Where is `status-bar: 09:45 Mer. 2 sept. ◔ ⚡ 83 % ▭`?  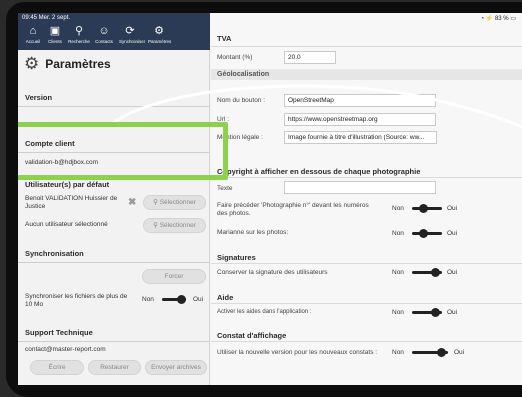
status-bar: 09:45 Mer. 2 sept. ◔ ⚡ 83 % ▭ is located at coordinates (270, 19).